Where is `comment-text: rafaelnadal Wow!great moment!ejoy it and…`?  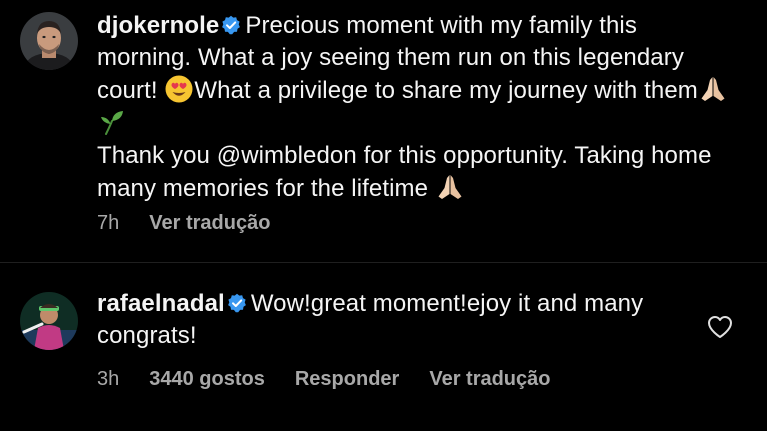
comment-text: rafaelnadal Wow!great moment!ejoy it and… is located at coordinates (377, 320).